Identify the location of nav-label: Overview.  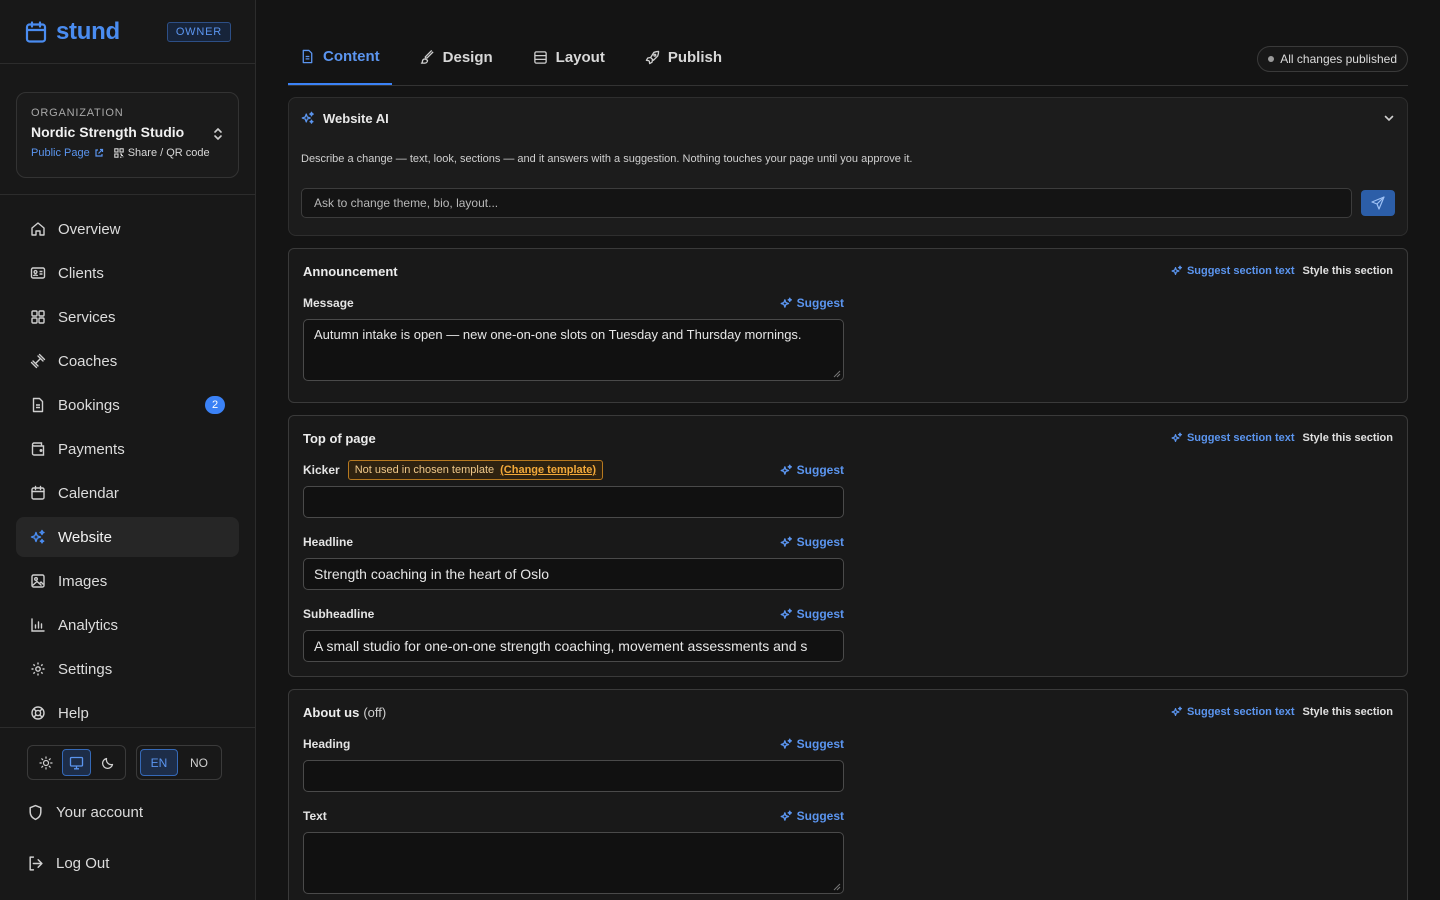
(89, 229).